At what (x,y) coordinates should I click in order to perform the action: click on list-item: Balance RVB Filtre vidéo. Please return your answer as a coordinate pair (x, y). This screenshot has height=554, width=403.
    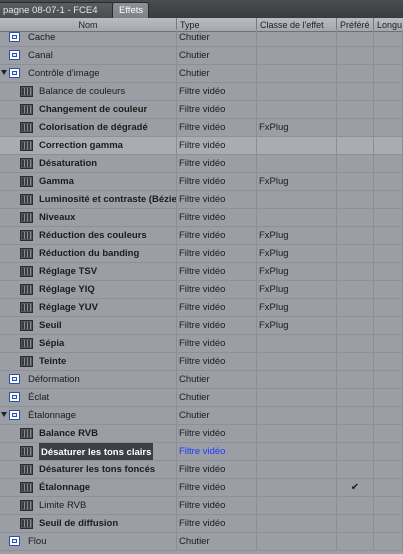
    Looking at the image, I should click on (201, 434).